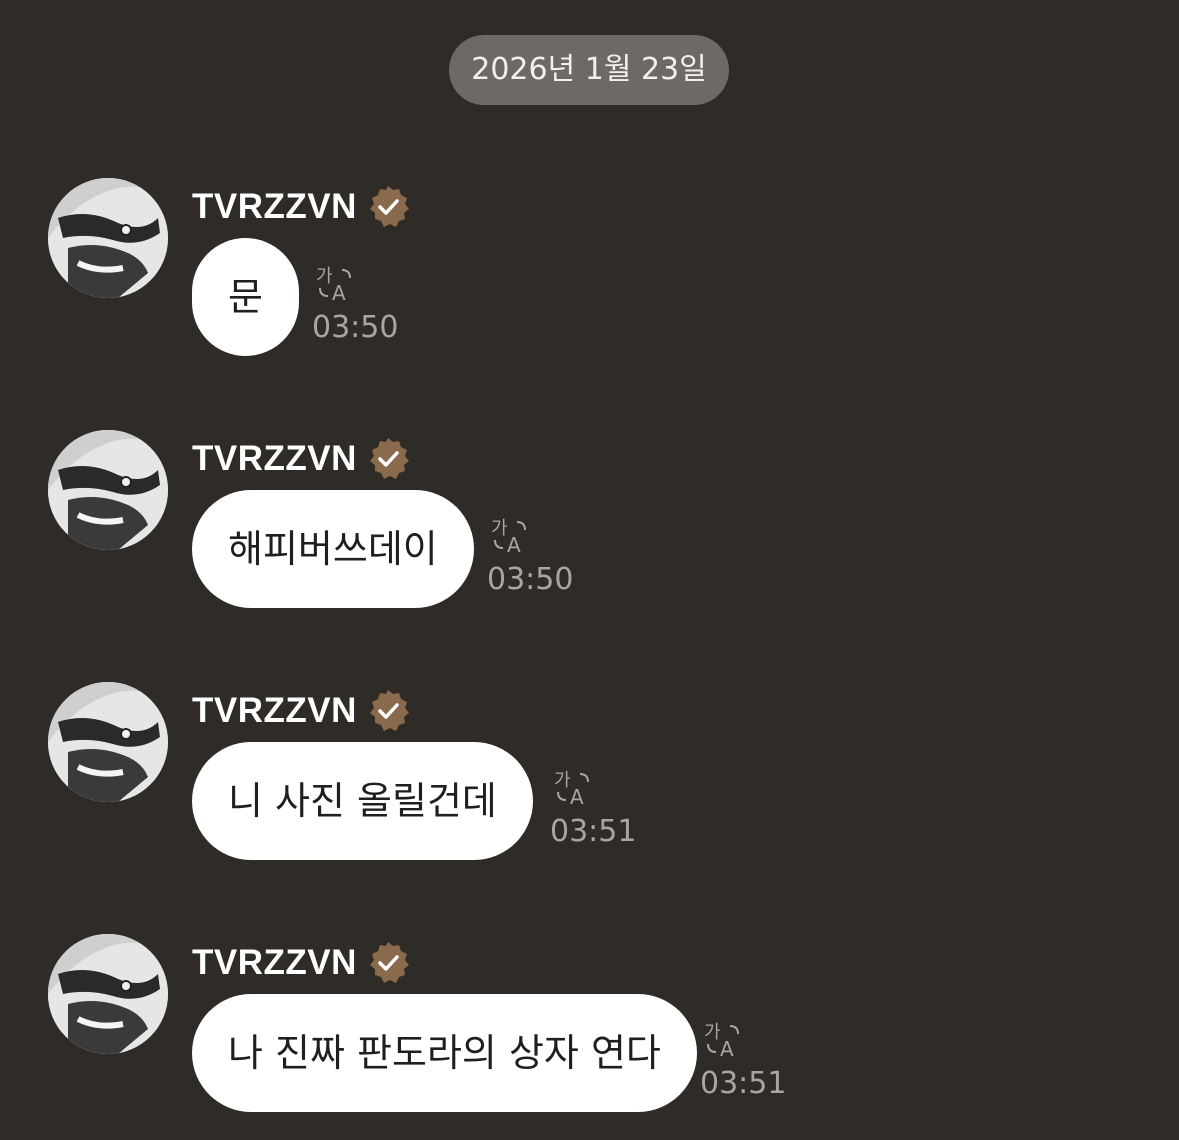 This screenshot has height=1140, width=1179. What do you see at coordinates (333, 549) in the screenshot?
I see `message-bubble: 해피버쓰데이` at bounding box center [333, 549].